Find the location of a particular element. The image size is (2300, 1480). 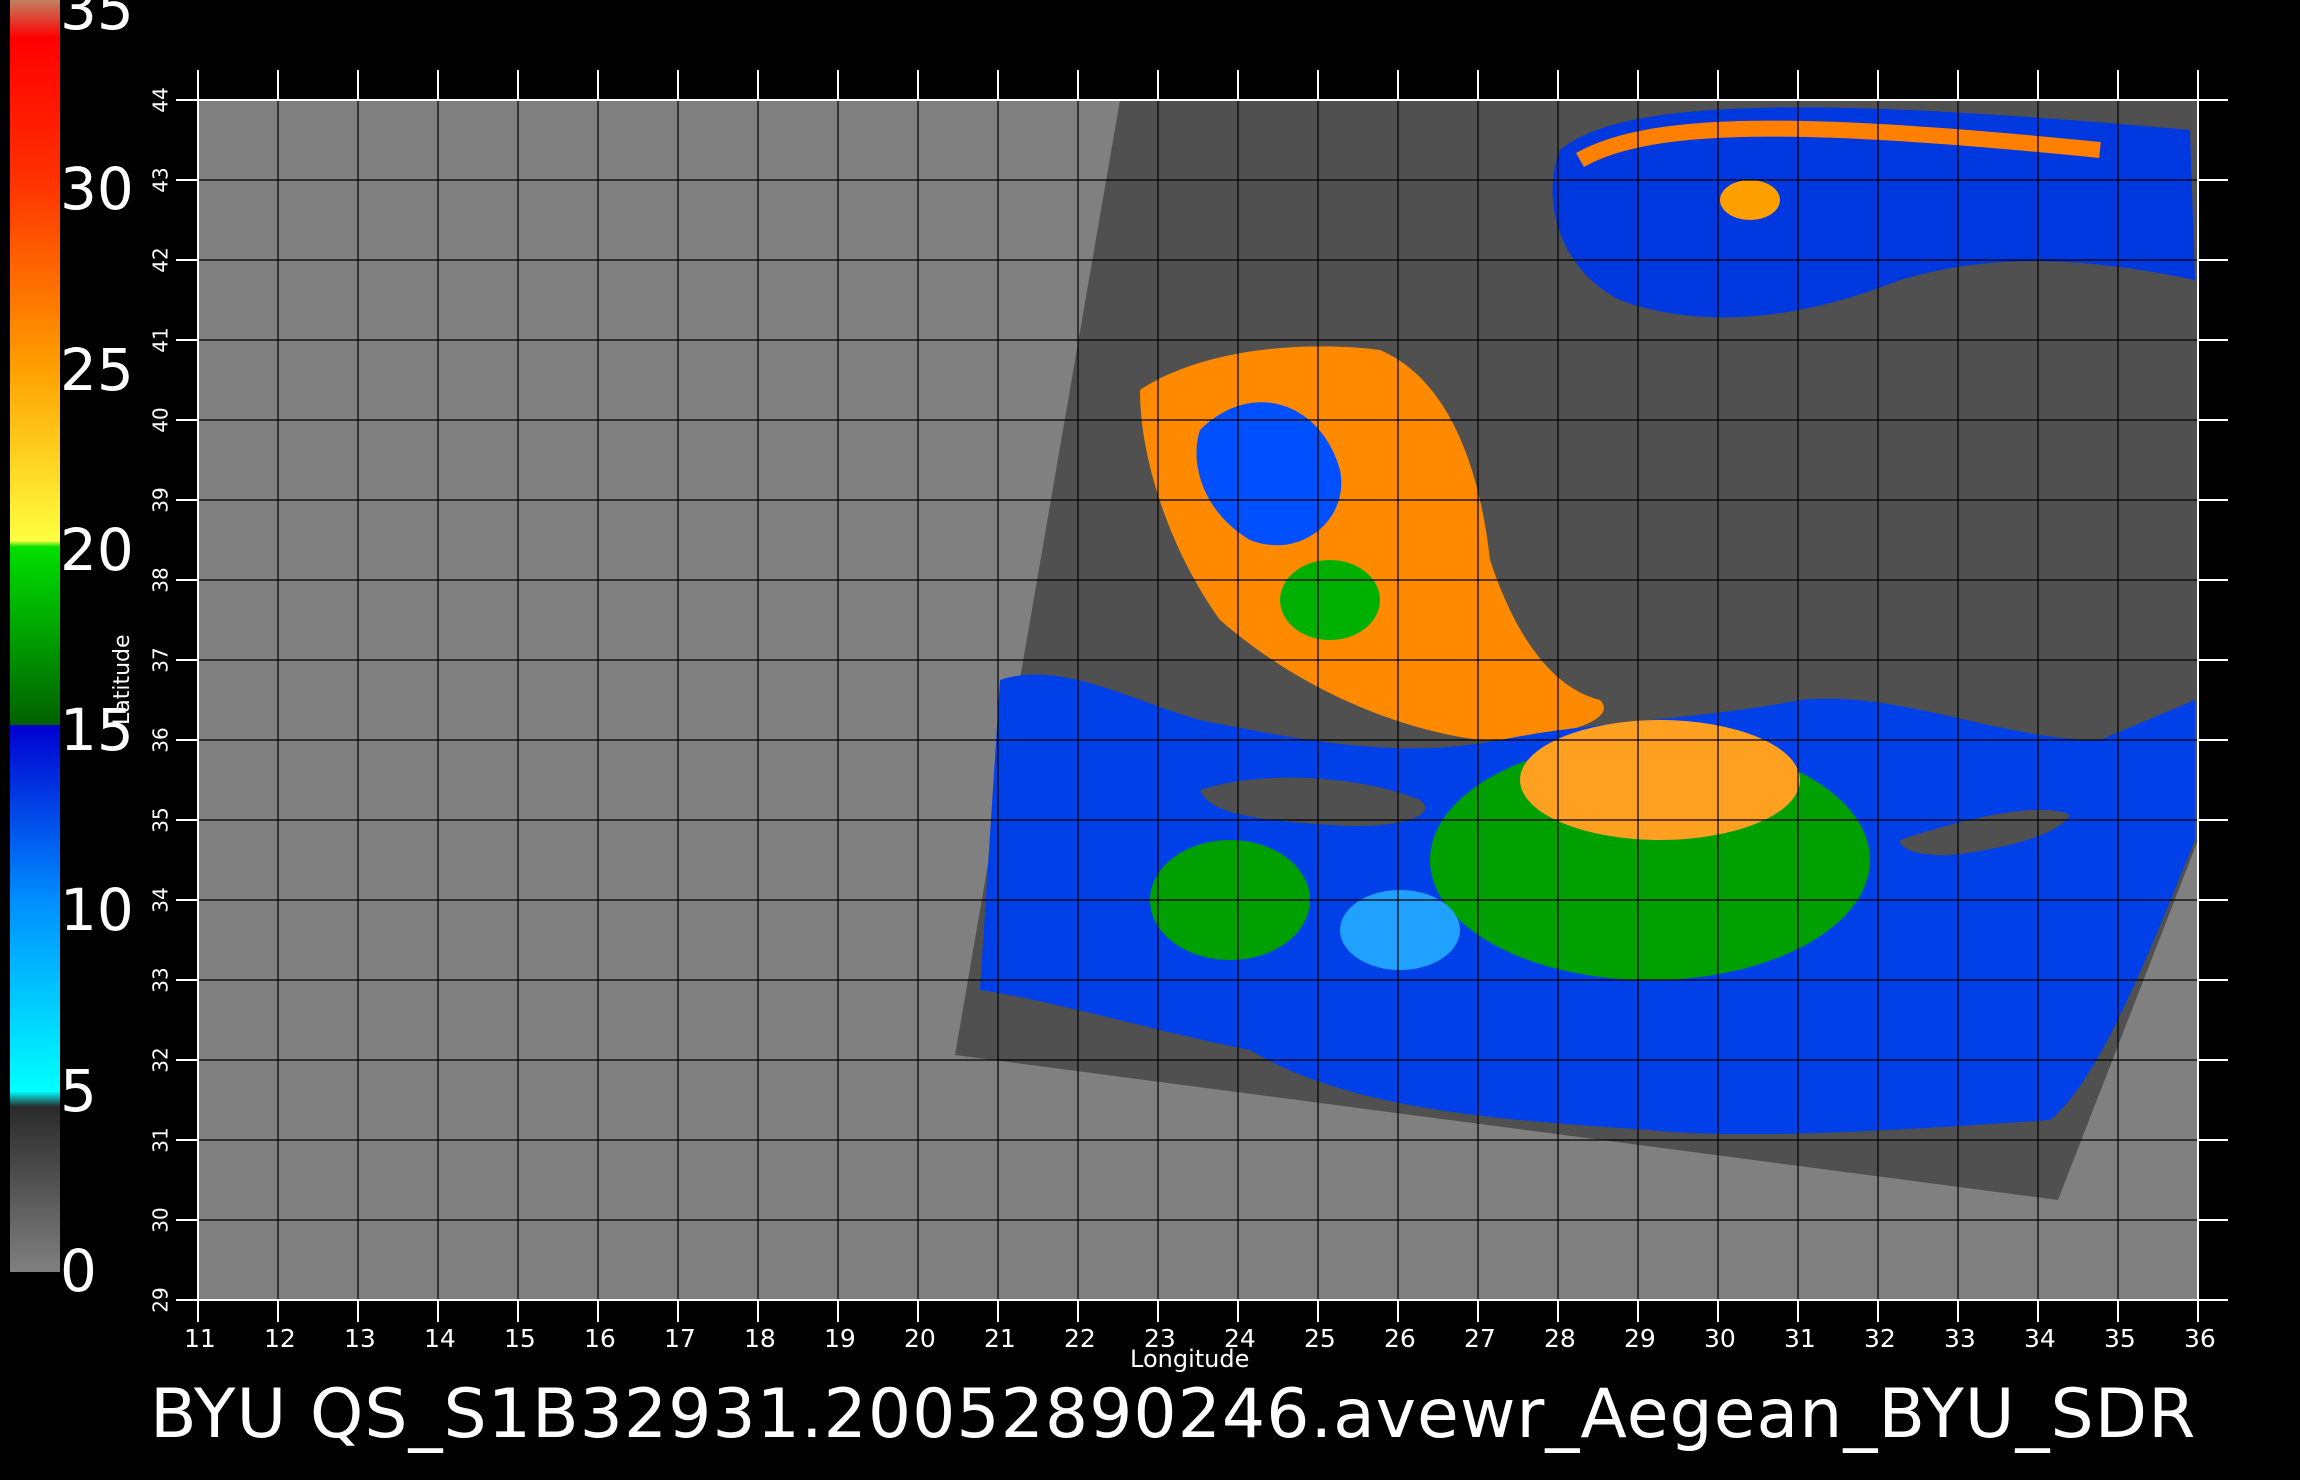

lon-tick-label: 25 is located at coordinates (1320, 1338).